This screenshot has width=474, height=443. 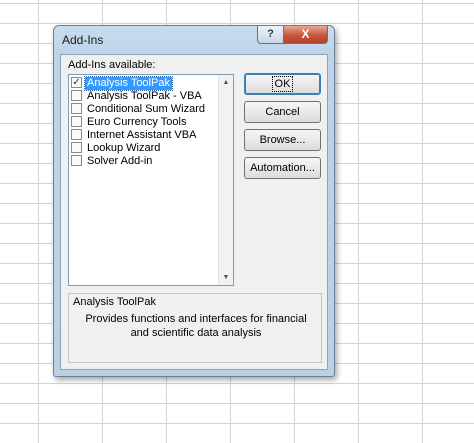 I want to click on list-item-euro-currency-tools: Euro Currency Tools, so click(x=145, y=122).